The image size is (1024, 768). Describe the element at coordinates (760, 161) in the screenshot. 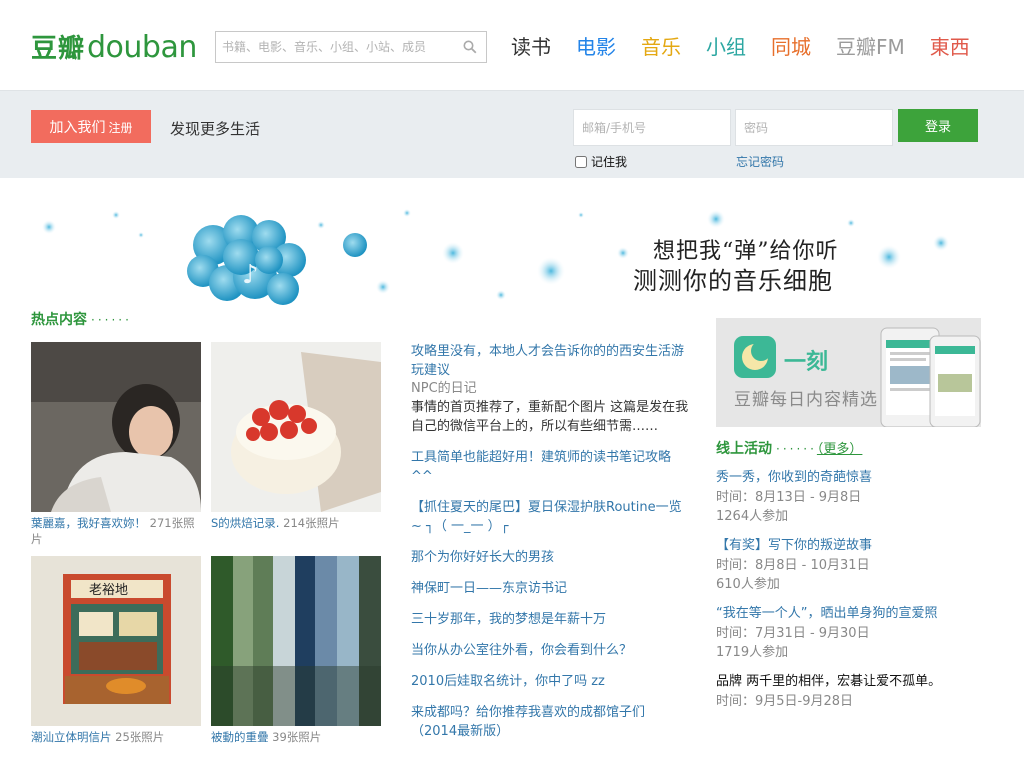

I see `forgot-password-link: 忘记密码` at that location.